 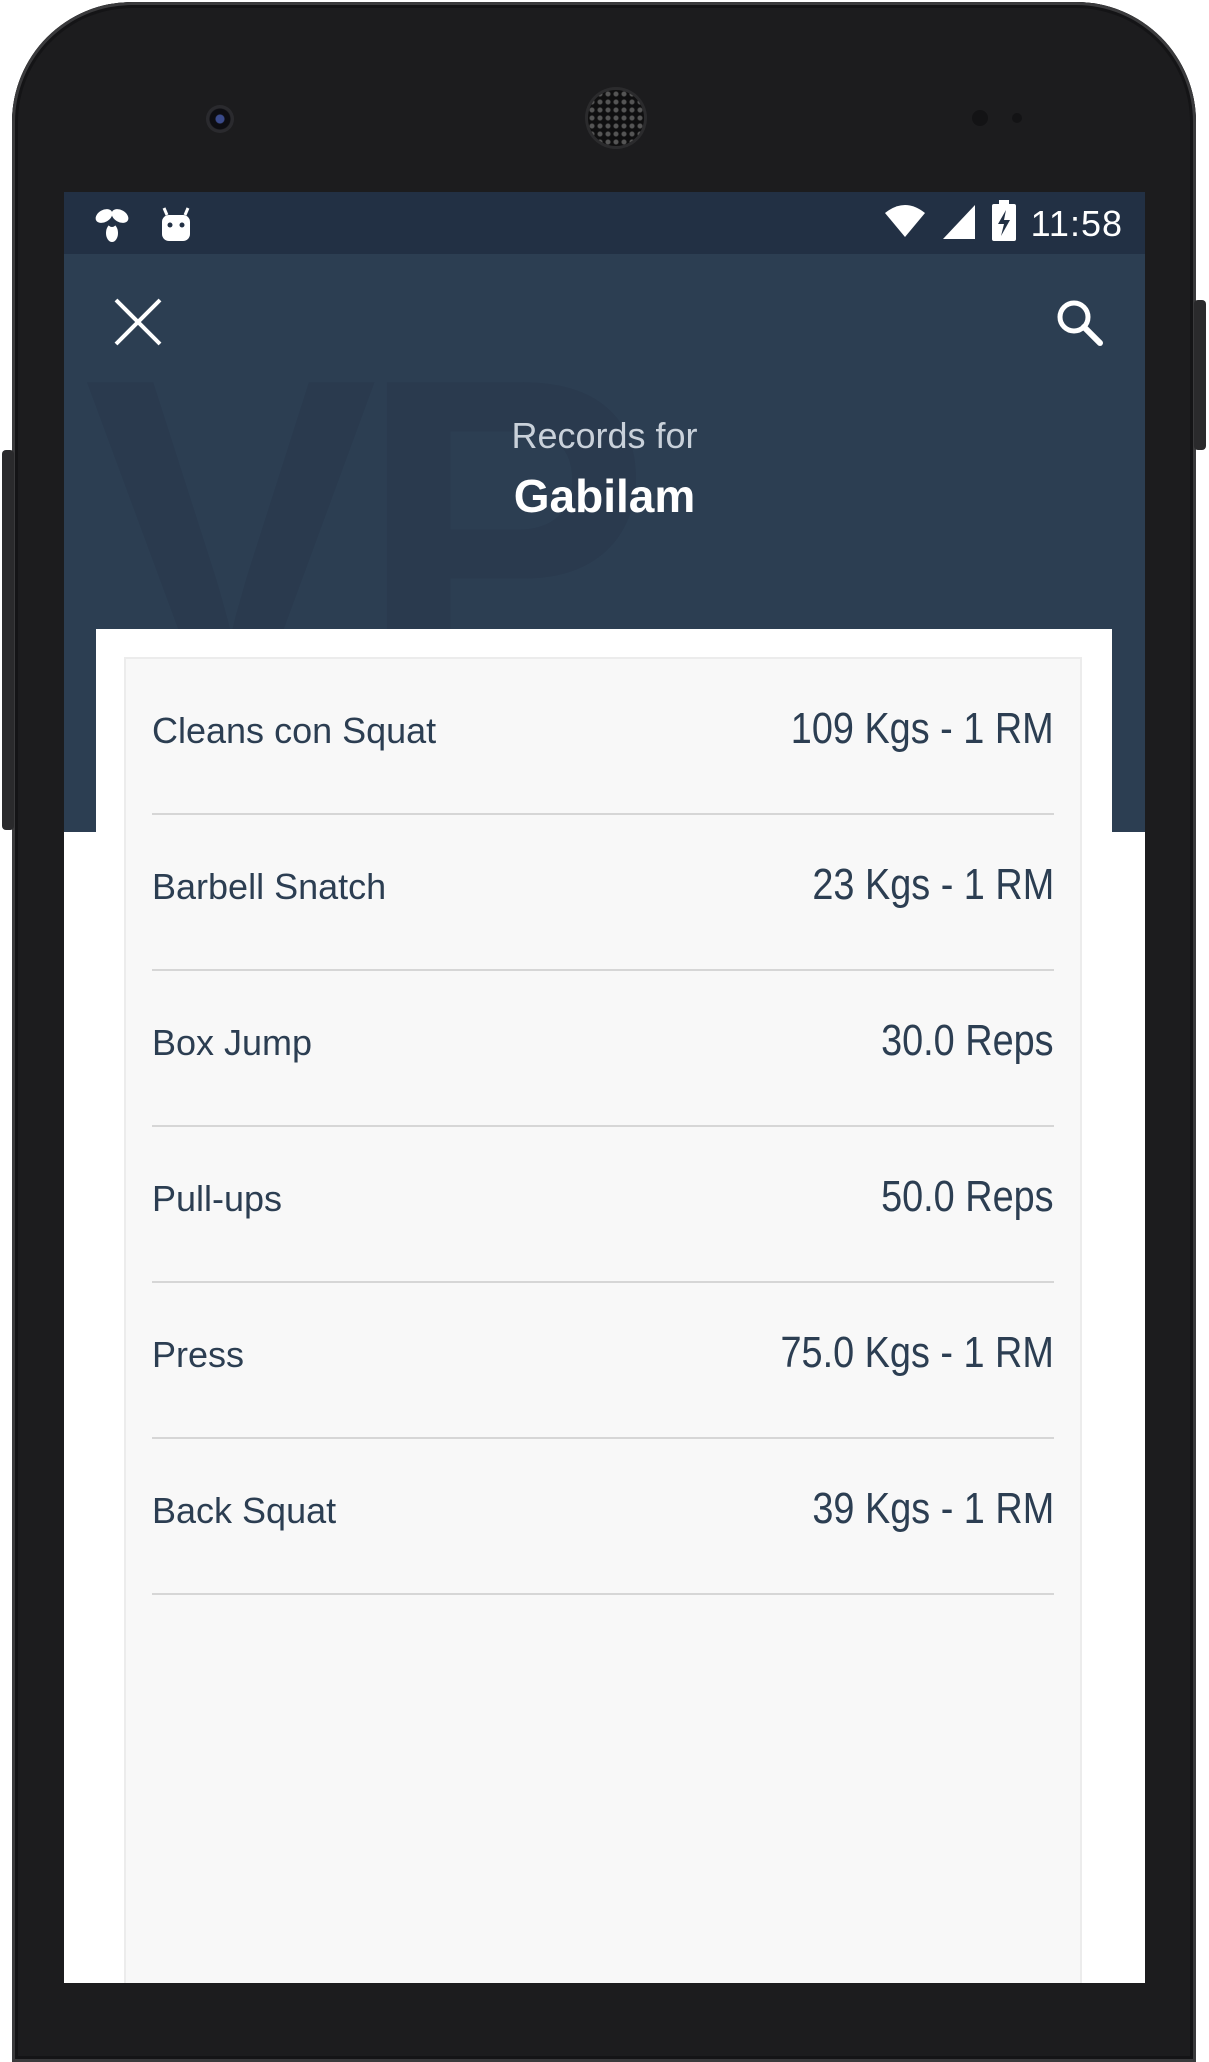 What do you see at coordinates (176, 226) in the screenshot?
I see `android-icon` at bounding box center [176, 226].